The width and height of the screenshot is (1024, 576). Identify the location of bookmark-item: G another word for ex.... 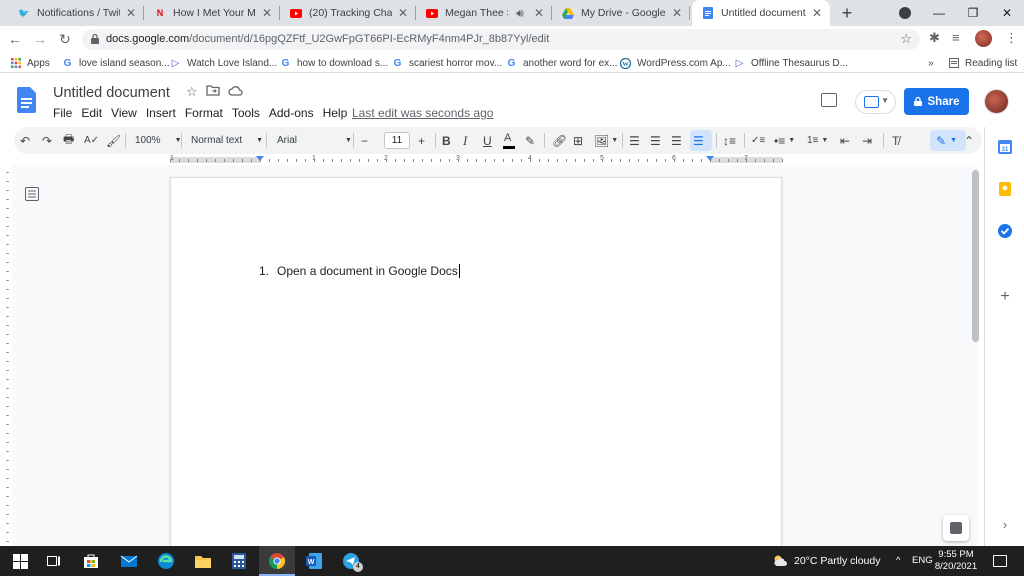
(562, 63).